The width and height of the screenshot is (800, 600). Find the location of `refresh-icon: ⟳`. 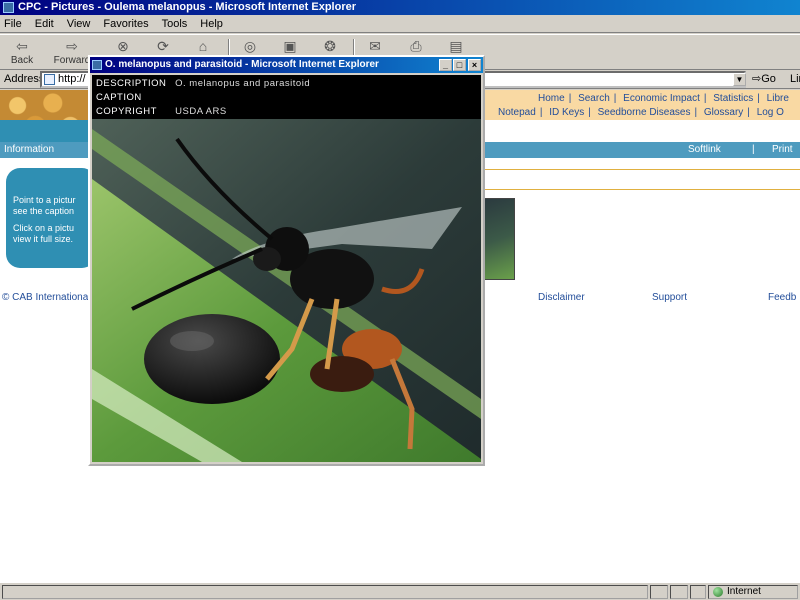

refresh-icon: ⟳ is located at coordinates (163, 46).